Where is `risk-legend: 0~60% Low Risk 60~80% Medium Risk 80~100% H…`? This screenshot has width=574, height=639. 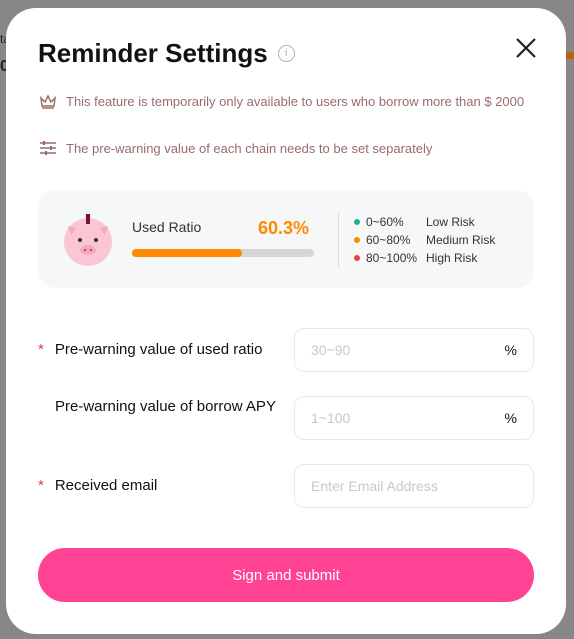
risk-legend: 0~60% Low Risk 60~80% Medium Risk 80~100% H… is located at coordinates (424, 240).